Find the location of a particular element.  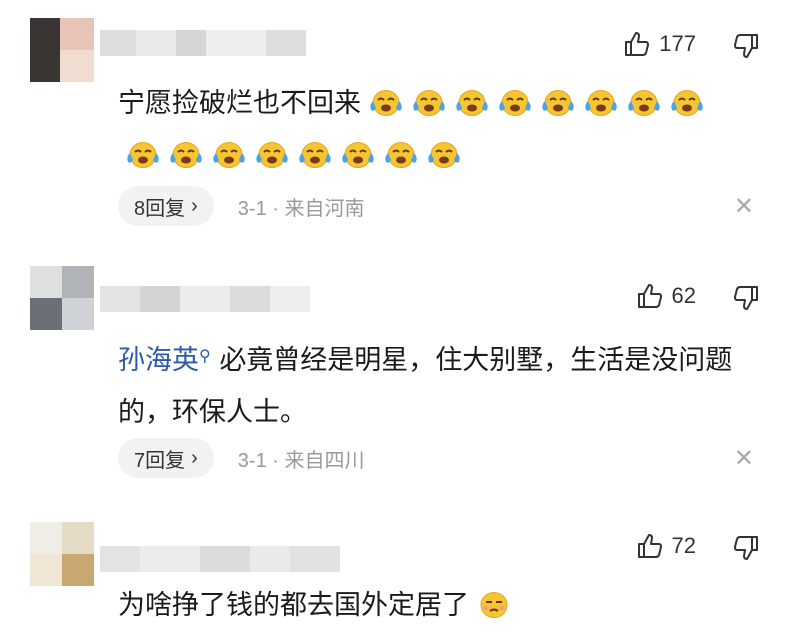

date-location: 3-1 · 来自四川 is located at coordinates (301, 460).